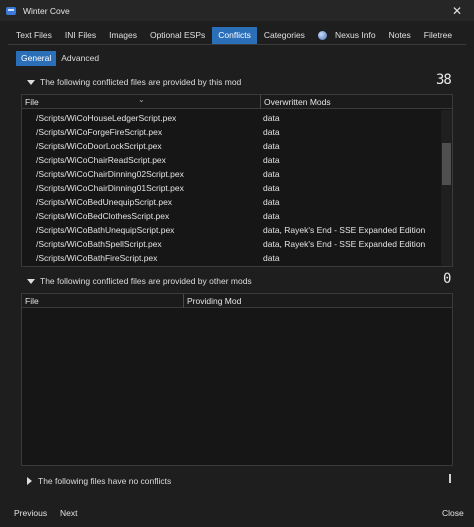  Describe the element at coordinates (102, 301) in the screenshot. I see `column-header-file: File` at that location.